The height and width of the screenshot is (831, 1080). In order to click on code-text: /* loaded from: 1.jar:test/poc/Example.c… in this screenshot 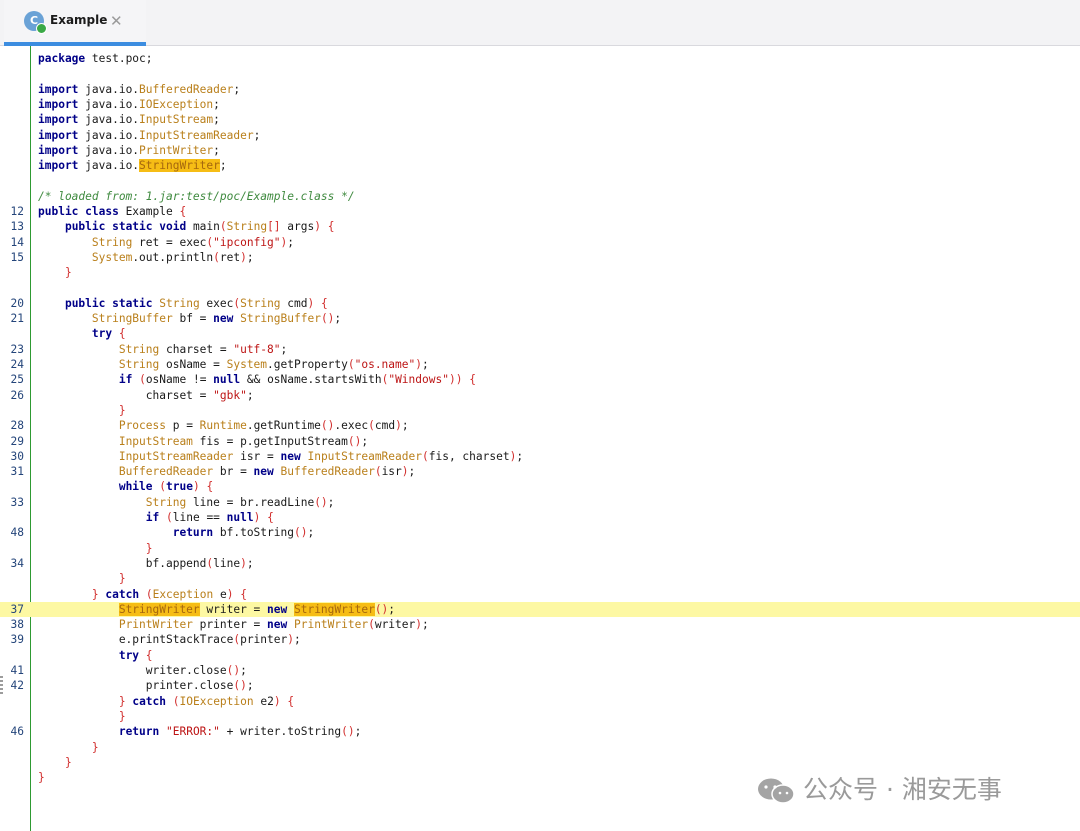, I will do `click(196, 196)`.